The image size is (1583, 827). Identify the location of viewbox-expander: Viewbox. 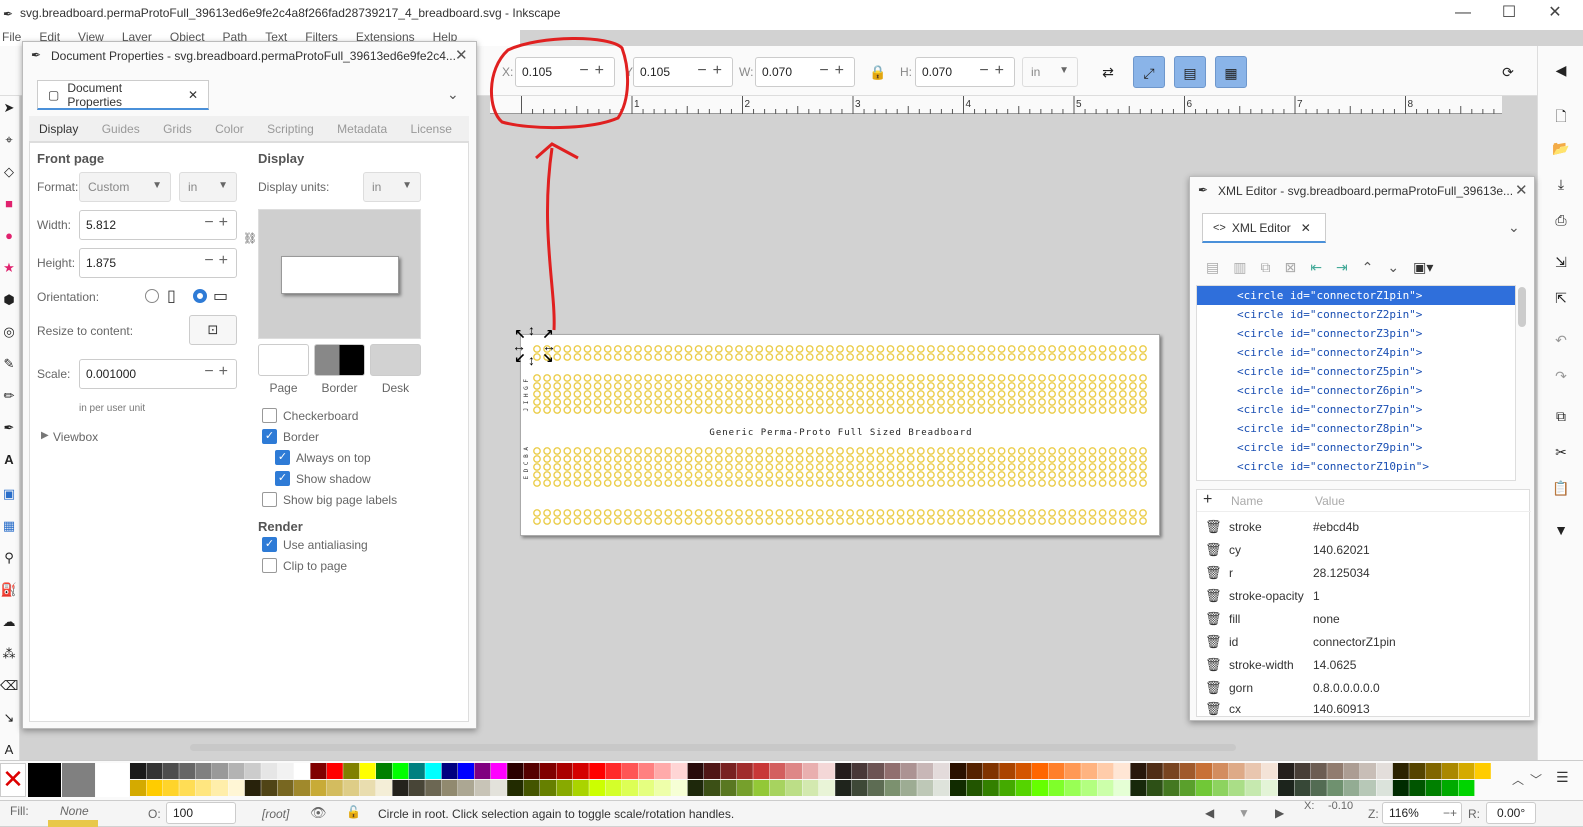
(75, 437).